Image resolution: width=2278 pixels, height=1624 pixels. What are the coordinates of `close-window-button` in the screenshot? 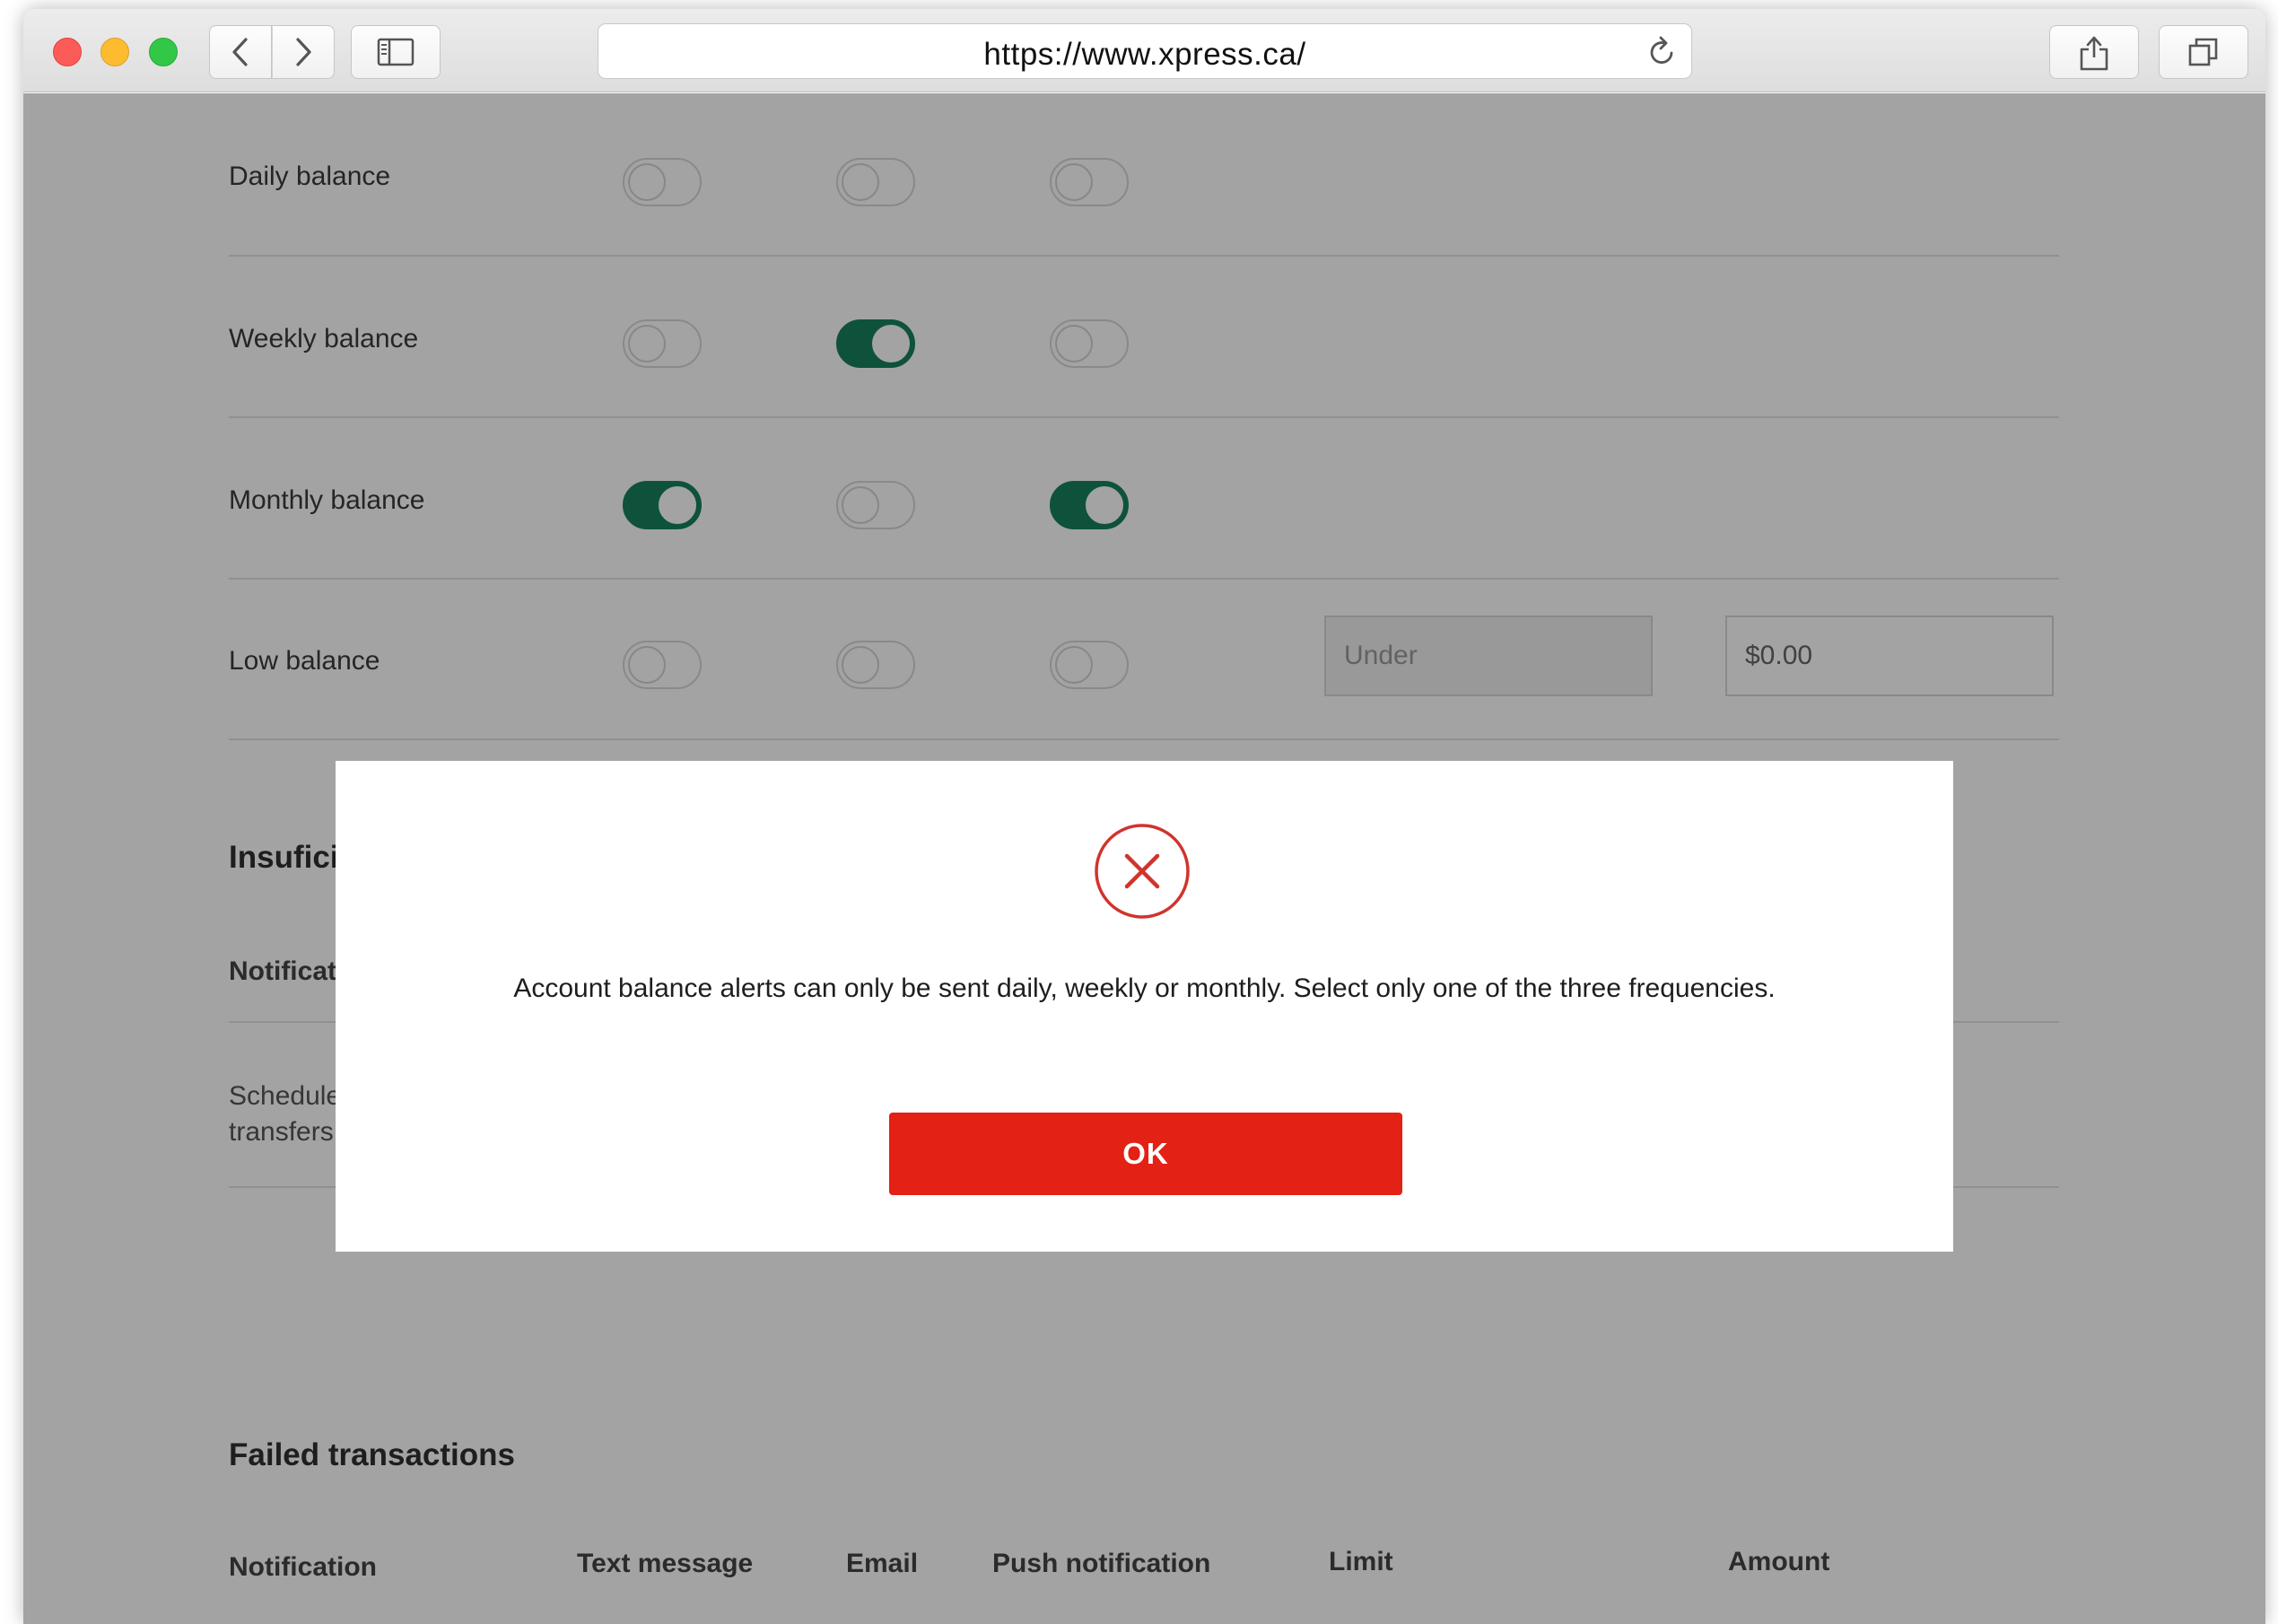 It's located at (67, 52).